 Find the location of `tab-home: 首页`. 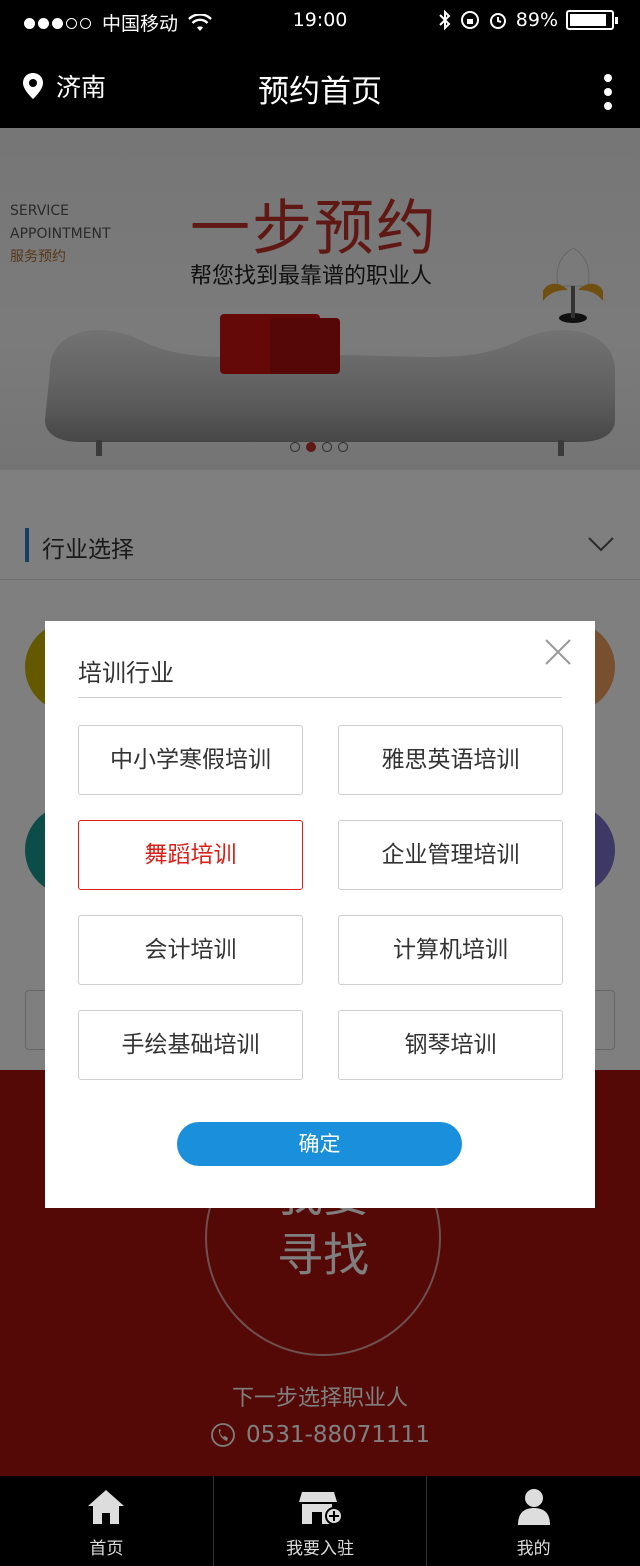

tab-home: 首页 is located at coordinates (107, 1521).